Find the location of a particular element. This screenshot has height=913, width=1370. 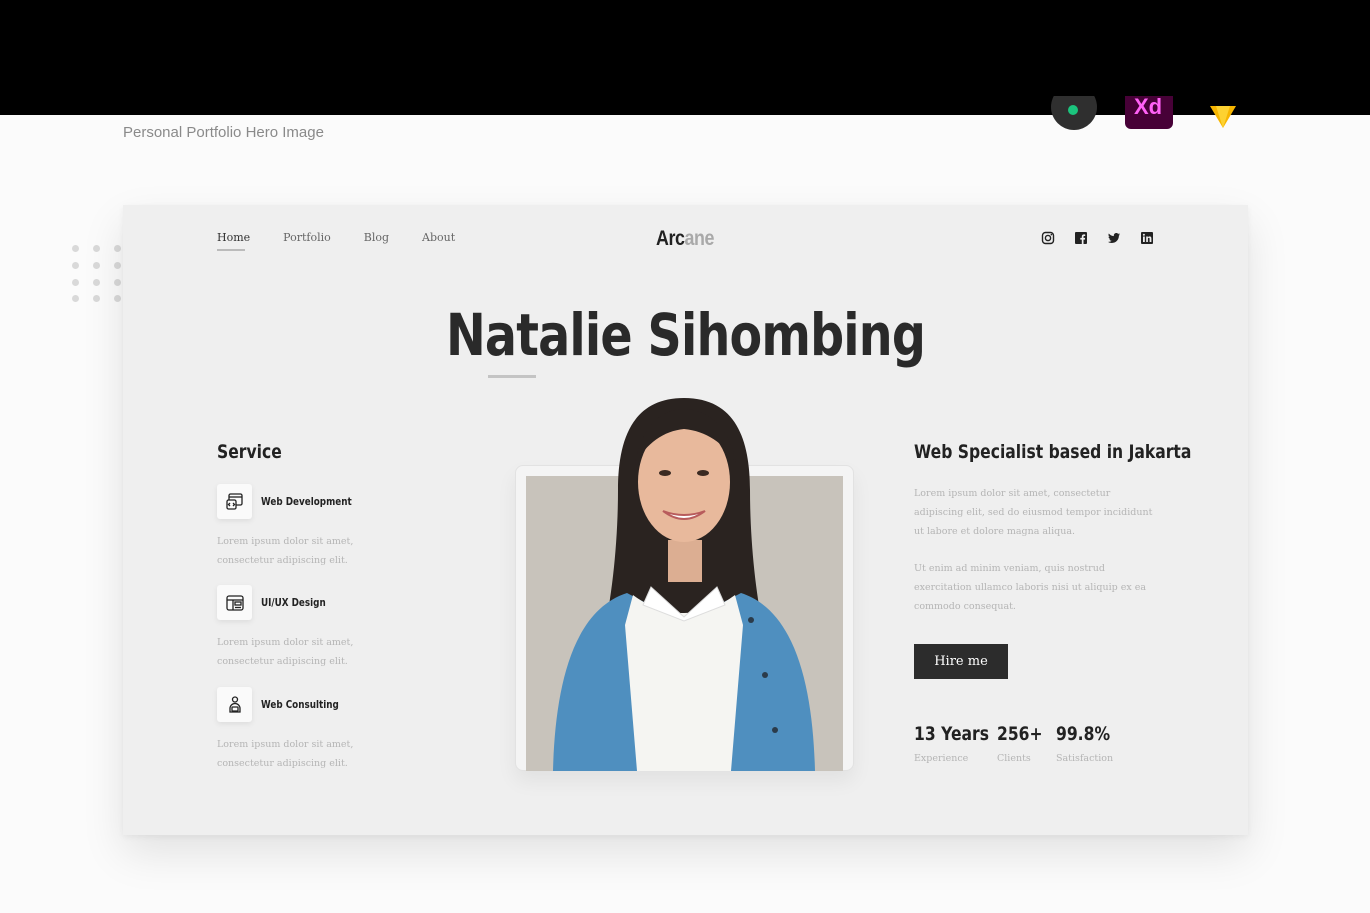

adobe-xd-icon: Xd is located at coordinates (1149, 113).